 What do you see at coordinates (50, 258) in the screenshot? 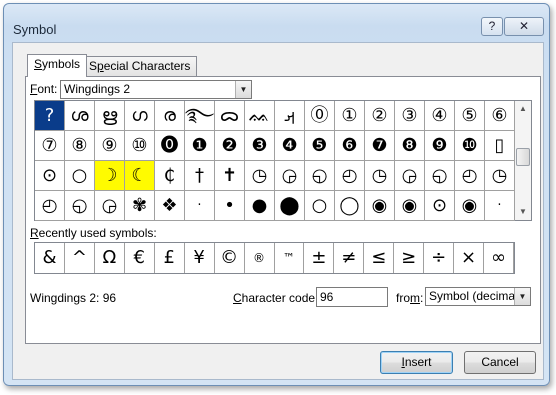
I see `recent-symbol-cell: &` at bounding box center [50, 258].